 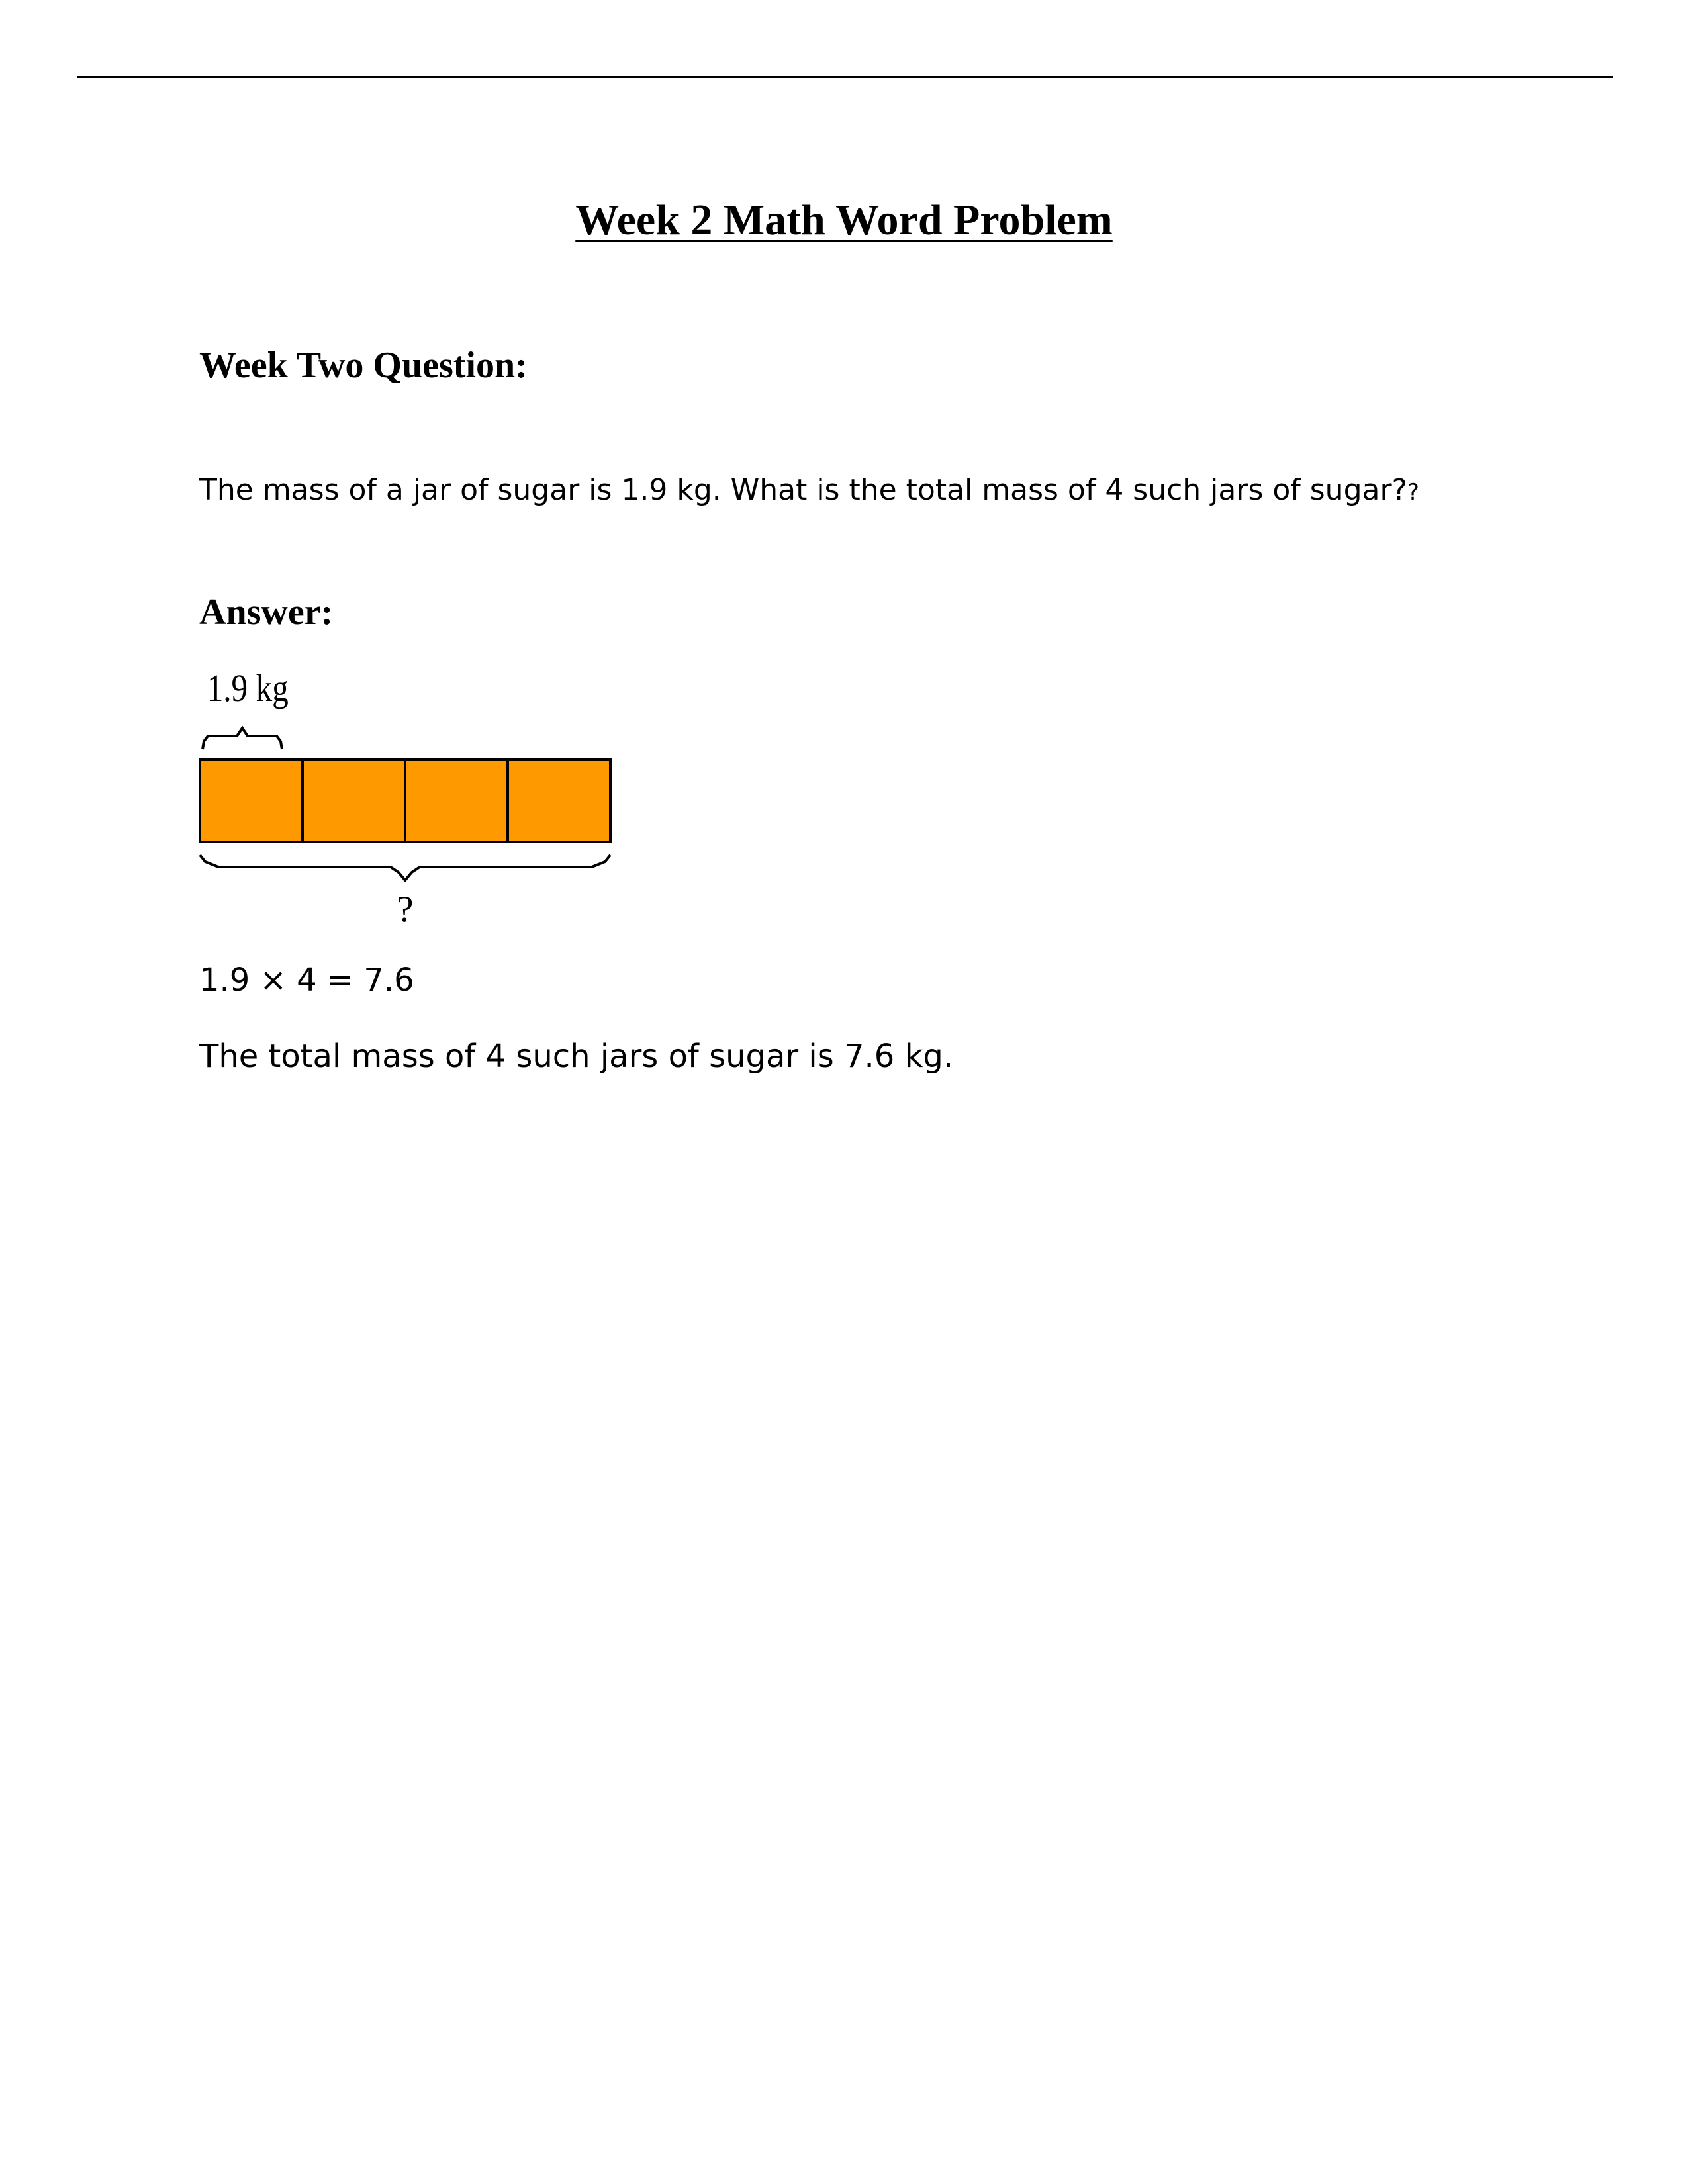 I want to click on question-trailing-mark: ?, so click(x=1413, y=493).